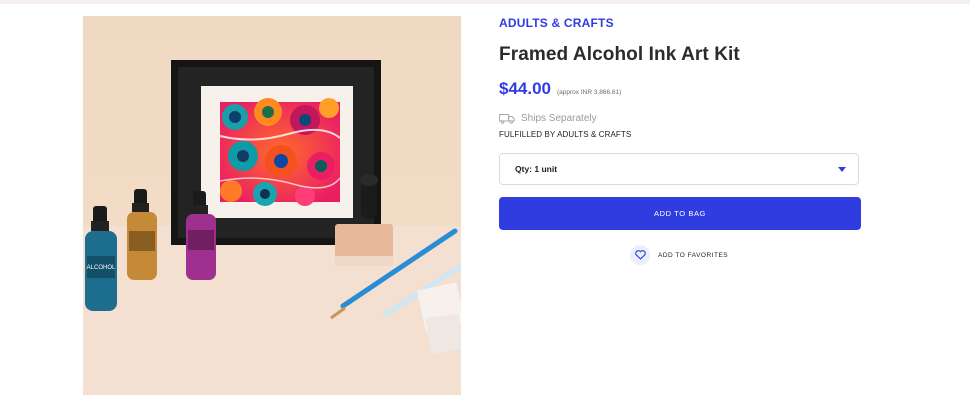  What do you see at coordinates (679, 169) in the screenshot?
I see `quantity-select: Qty: 1 unit` at bounding box center [679, 169].